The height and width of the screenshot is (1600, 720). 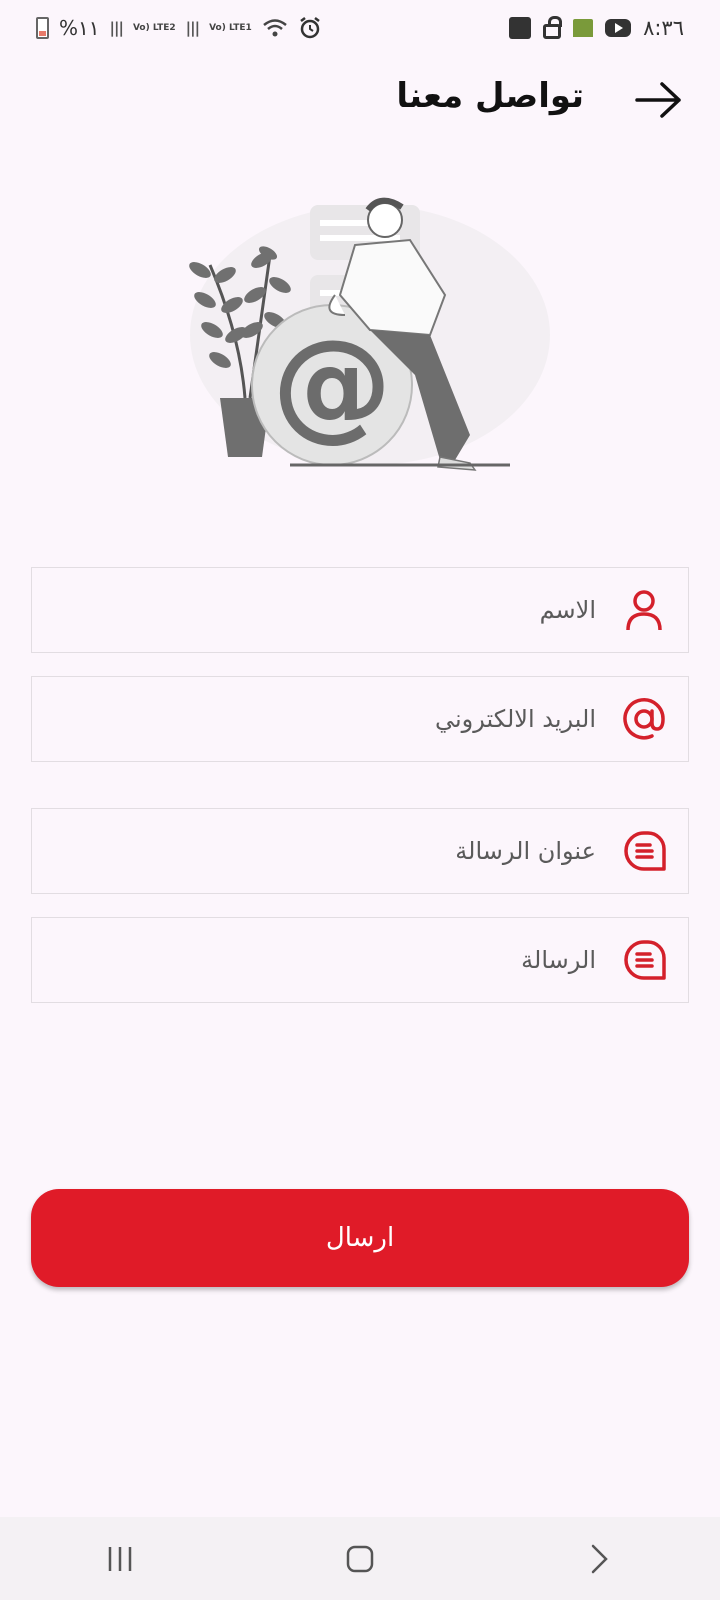 What do you see at coordinates (230, 27) in the screenshot?
I see `network-lte1-label: Vo) LTE1` at bounding box center [230, 27].